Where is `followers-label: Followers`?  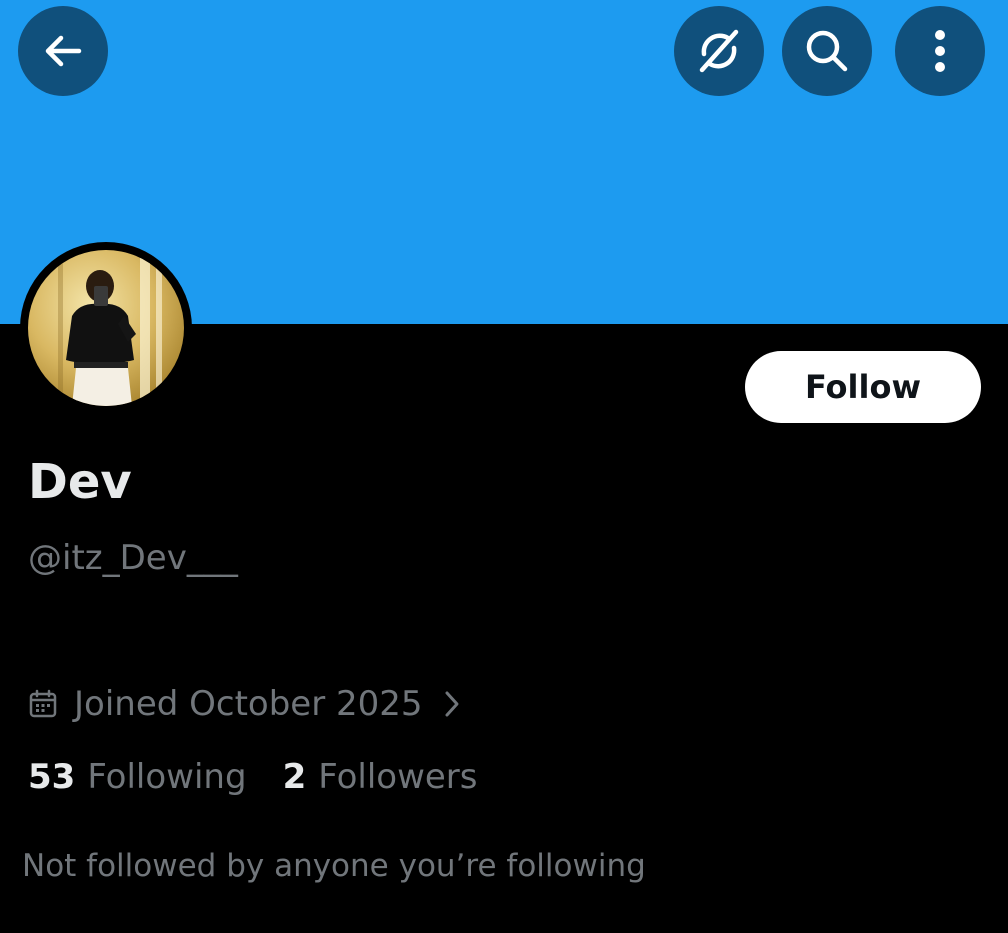 followers-label: Followers is located at coordinates (398, 777).